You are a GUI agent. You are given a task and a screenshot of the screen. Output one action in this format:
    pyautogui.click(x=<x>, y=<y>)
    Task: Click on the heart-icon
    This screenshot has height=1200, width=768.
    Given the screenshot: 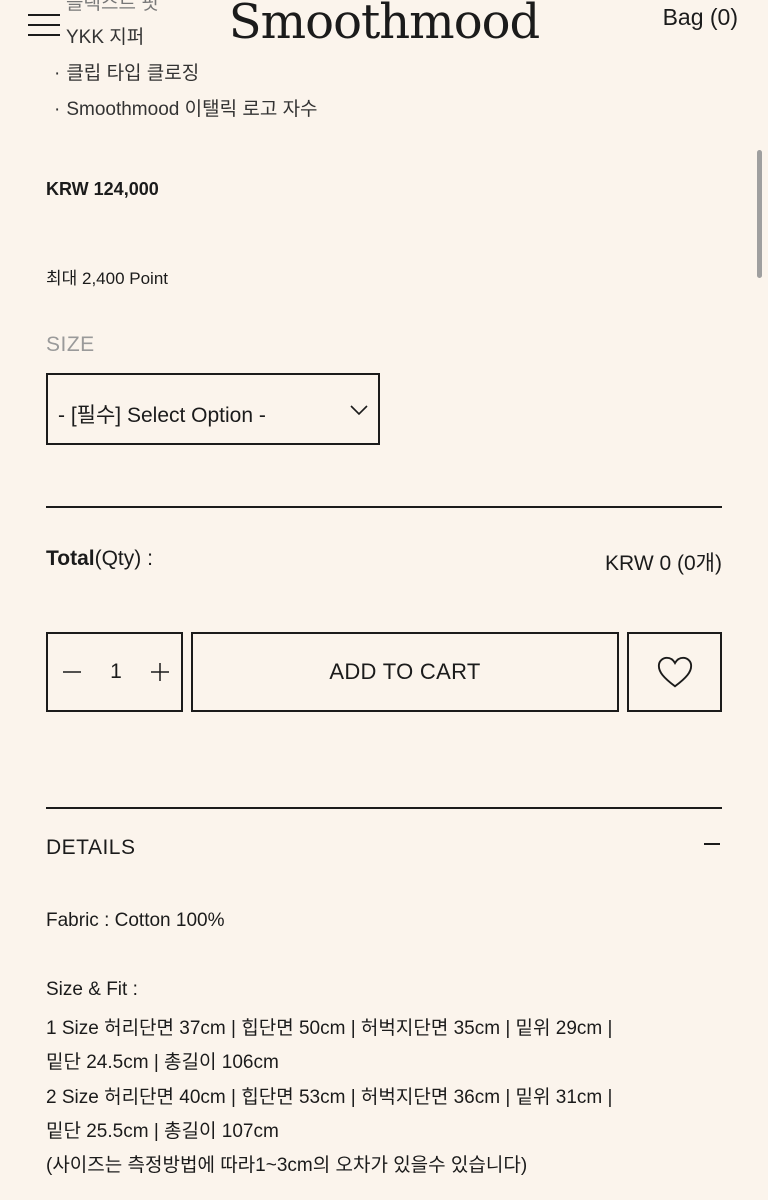 What is the action you would take?
    pyautogui.click(x=675, y=672)
    